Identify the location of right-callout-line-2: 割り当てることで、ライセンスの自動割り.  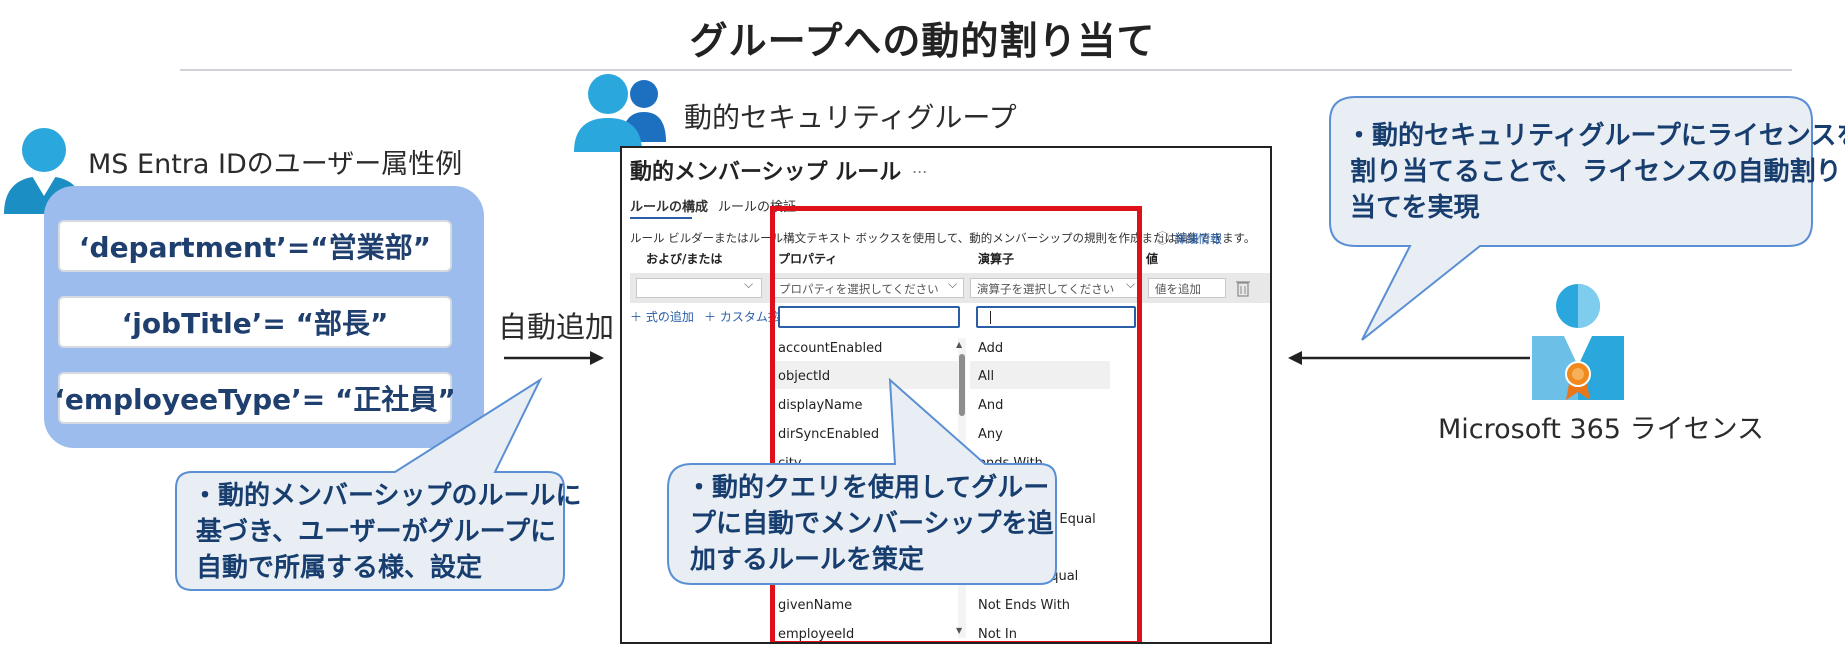
(1596, 172).